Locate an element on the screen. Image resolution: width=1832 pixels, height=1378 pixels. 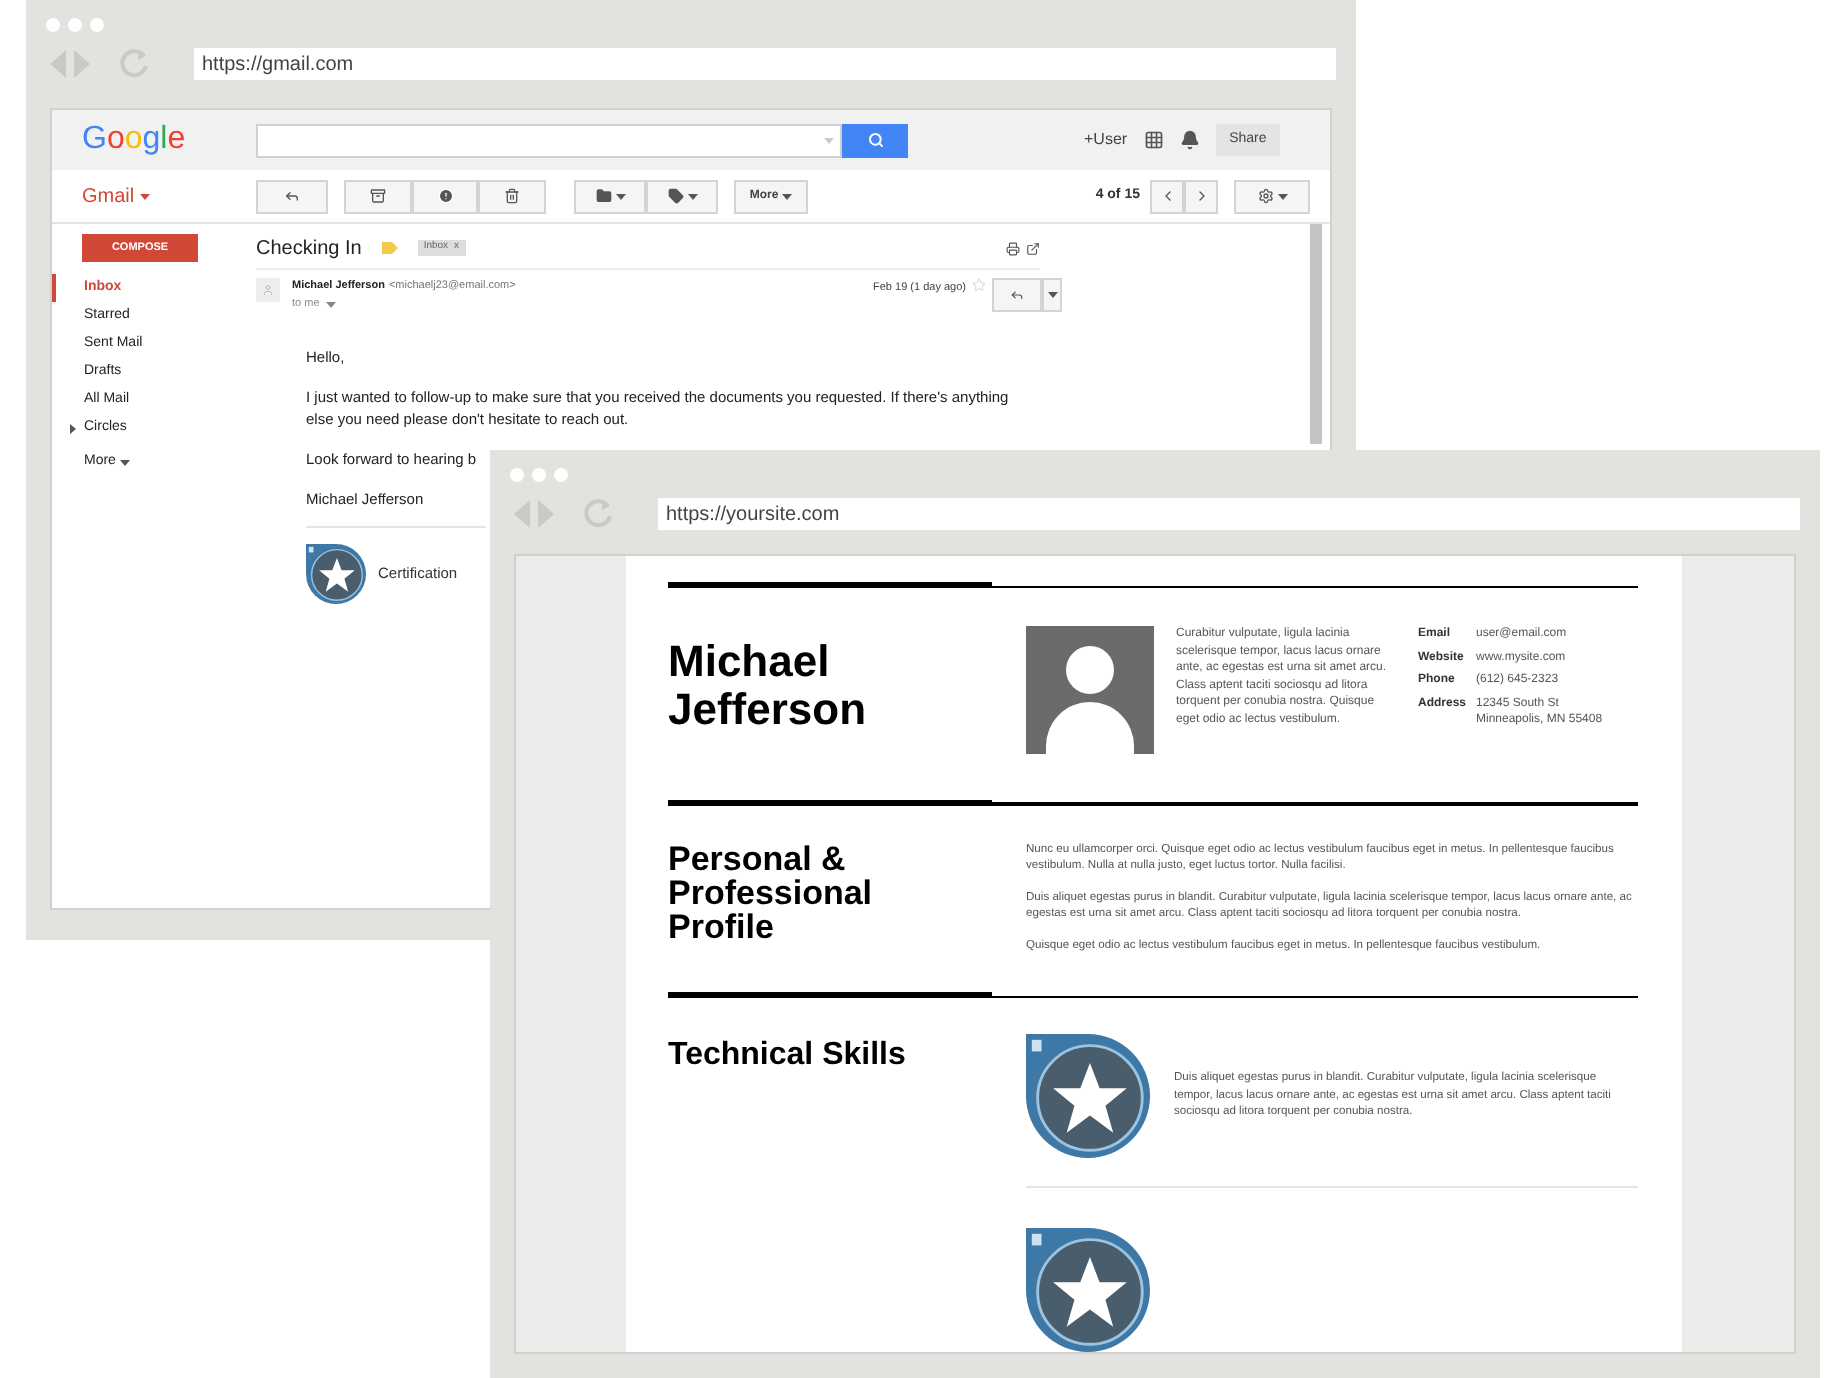
trash-icon is located at coordinates (512, 196).